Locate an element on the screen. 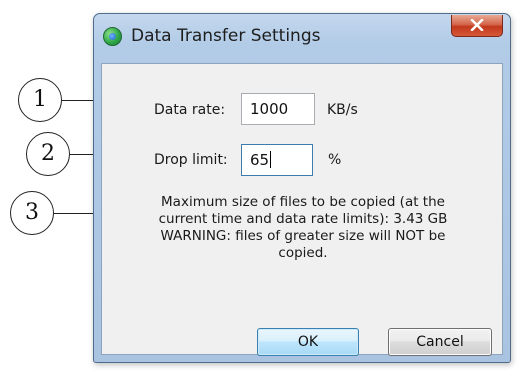  title-bar: Data Transfer Settings is located at coordinates (302, 38).